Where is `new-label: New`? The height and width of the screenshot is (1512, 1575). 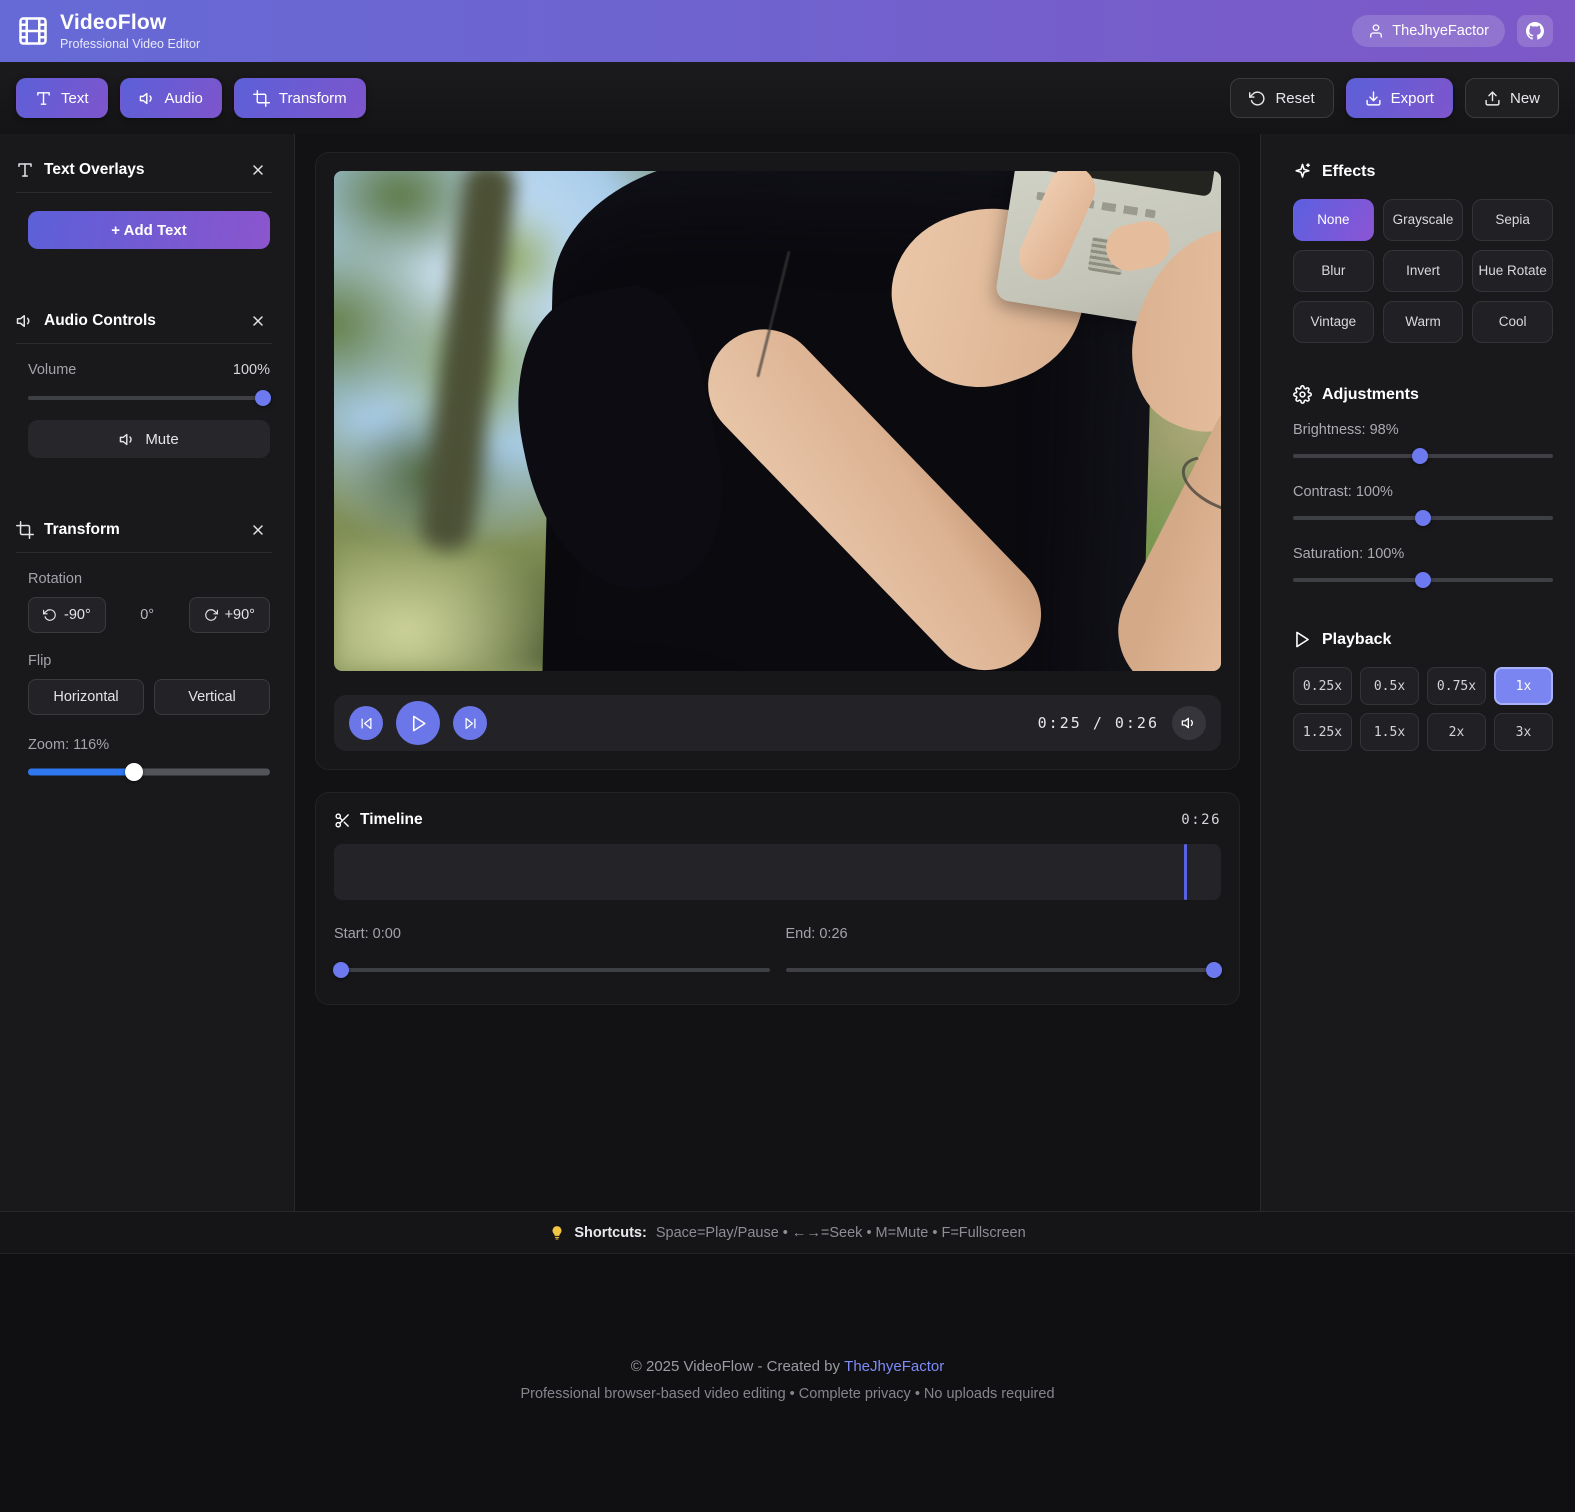 new-label: New is located at coordinates (1524, 98).